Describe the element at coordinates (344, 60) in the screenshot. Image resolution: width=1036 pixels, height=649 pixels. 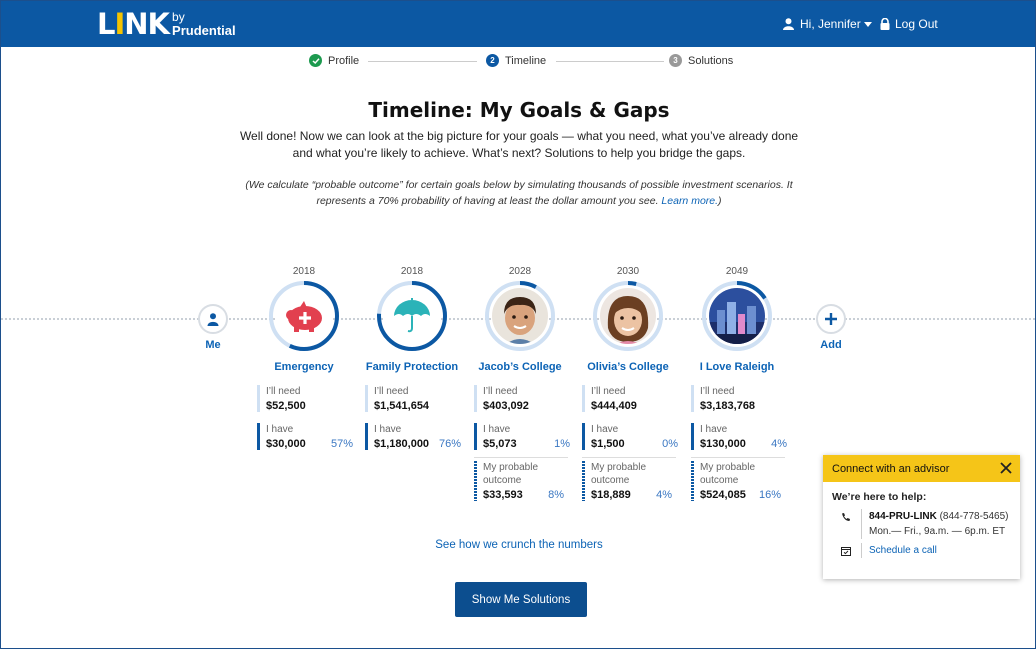
I see `step-label: Profile` at that location.